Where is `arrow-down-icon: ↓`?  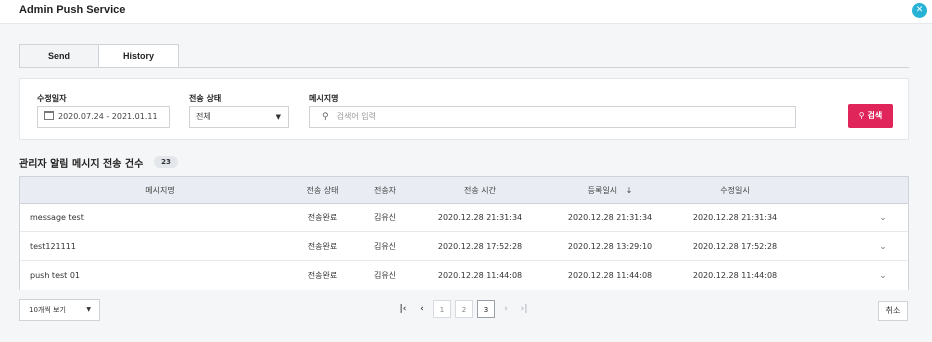
arrow-down-icon: ↓ is located at coordinates (629, 190).